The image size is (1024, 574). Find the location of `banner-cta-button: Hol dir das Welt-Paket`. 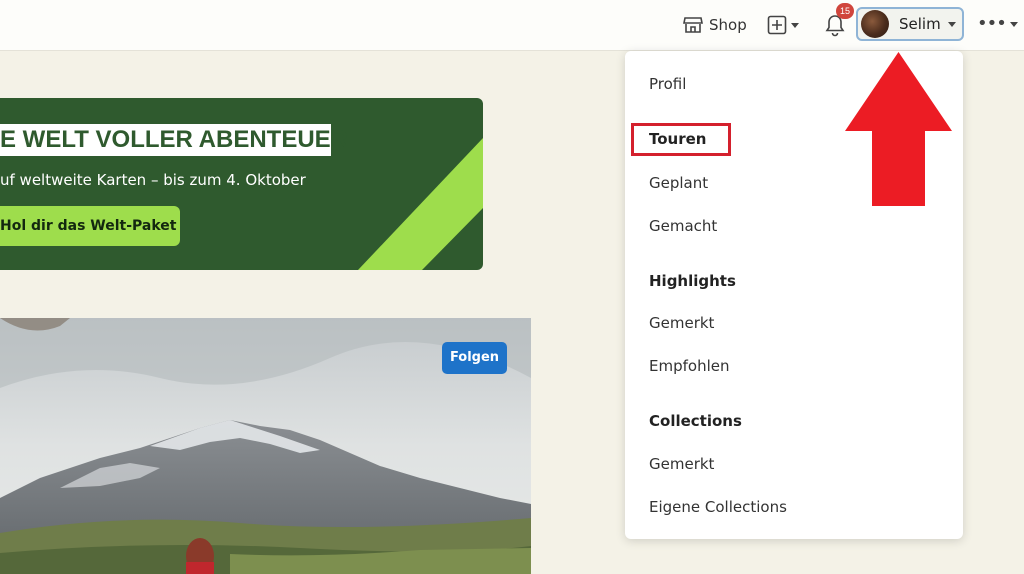

banner-cta-button: Hol dir das Welt-Paket is located at coordinates (90, 226).